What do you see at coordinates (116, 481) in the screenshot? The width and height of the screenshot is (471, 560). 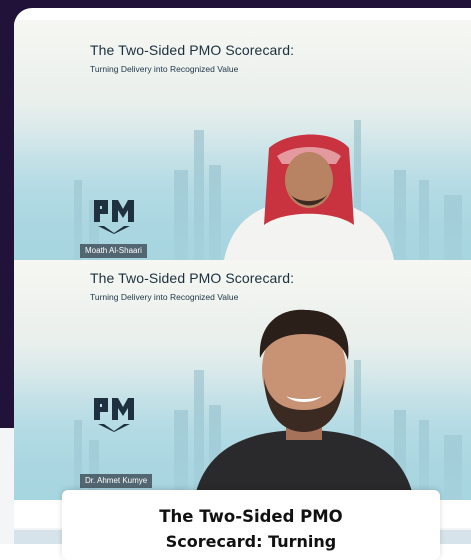 I see `participant-name-tag: Dr. Ahmet Kumye` at bounding box center [116, 481].